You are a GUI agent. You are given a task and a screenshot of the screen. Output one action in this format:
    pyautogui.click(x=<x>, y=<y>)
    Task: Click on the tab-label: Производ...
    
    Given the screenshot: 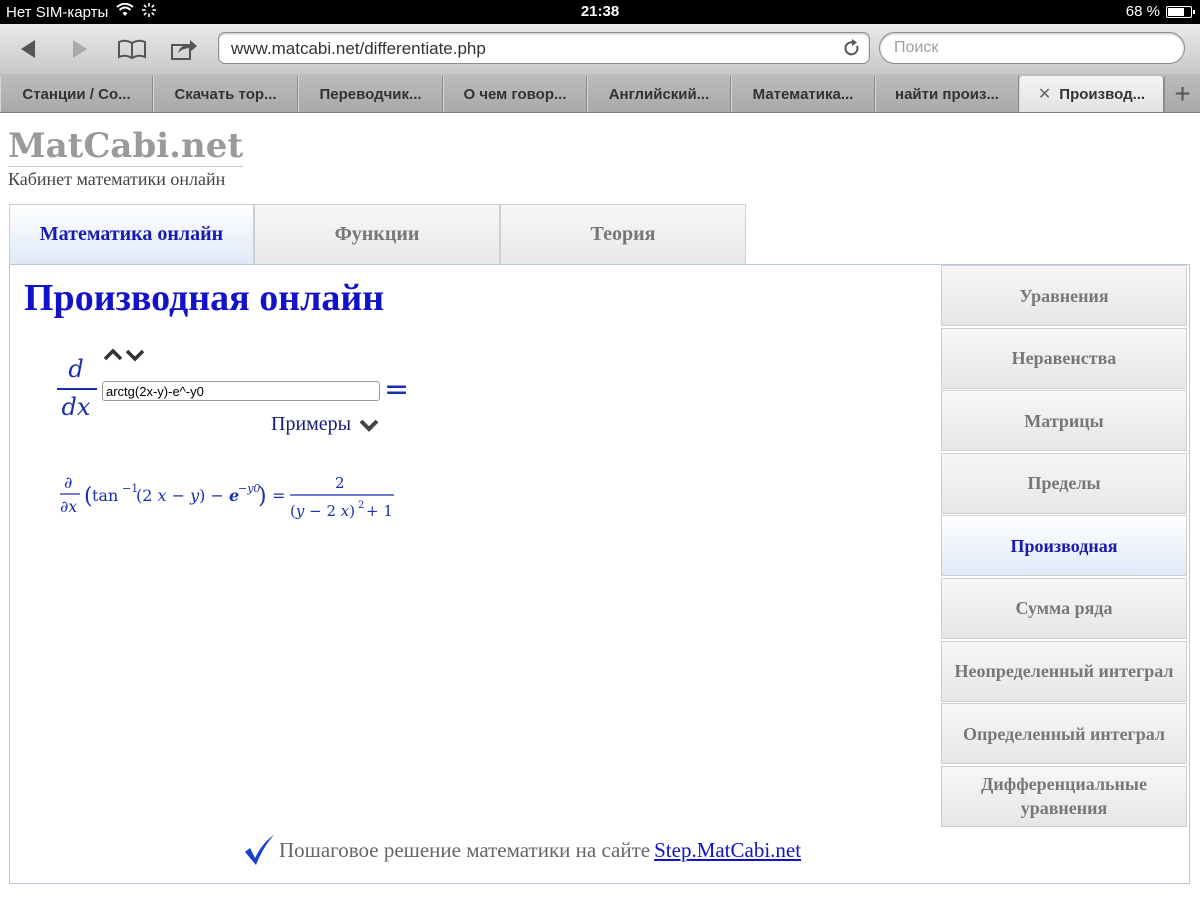 What is the action you would take?
    pyautogui.click(x=1102, y=94)
    